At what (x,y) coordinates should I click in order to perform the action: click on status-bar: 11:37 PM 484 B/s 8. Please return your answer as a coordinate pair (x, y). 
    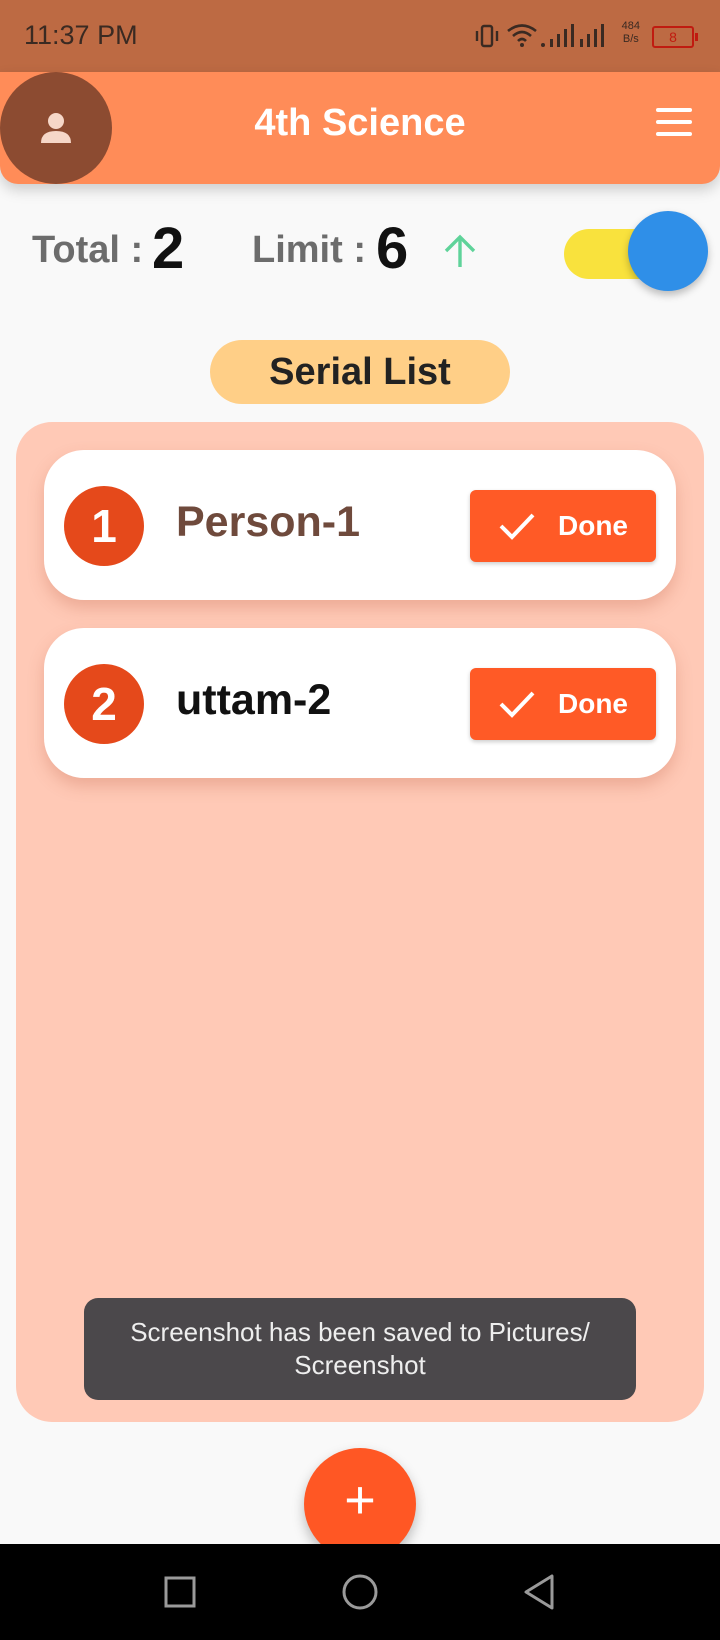
    Looking at the image, I should click on (360, 36).